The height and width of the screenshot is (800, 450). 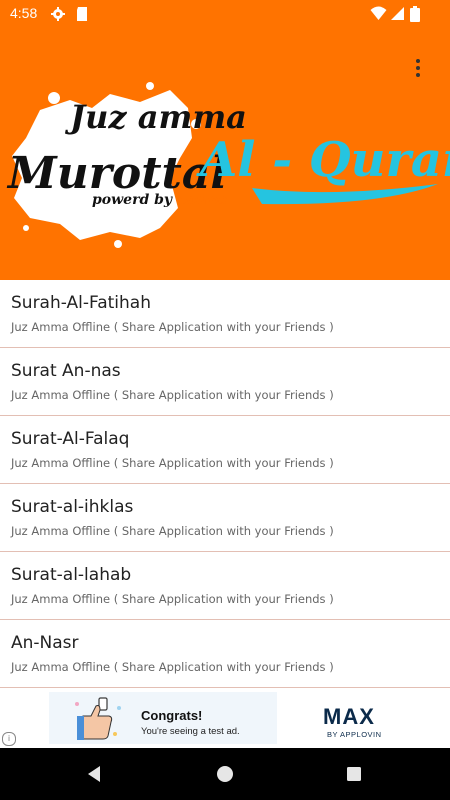 I want to click on home-icon, so click(x=225, y=774).